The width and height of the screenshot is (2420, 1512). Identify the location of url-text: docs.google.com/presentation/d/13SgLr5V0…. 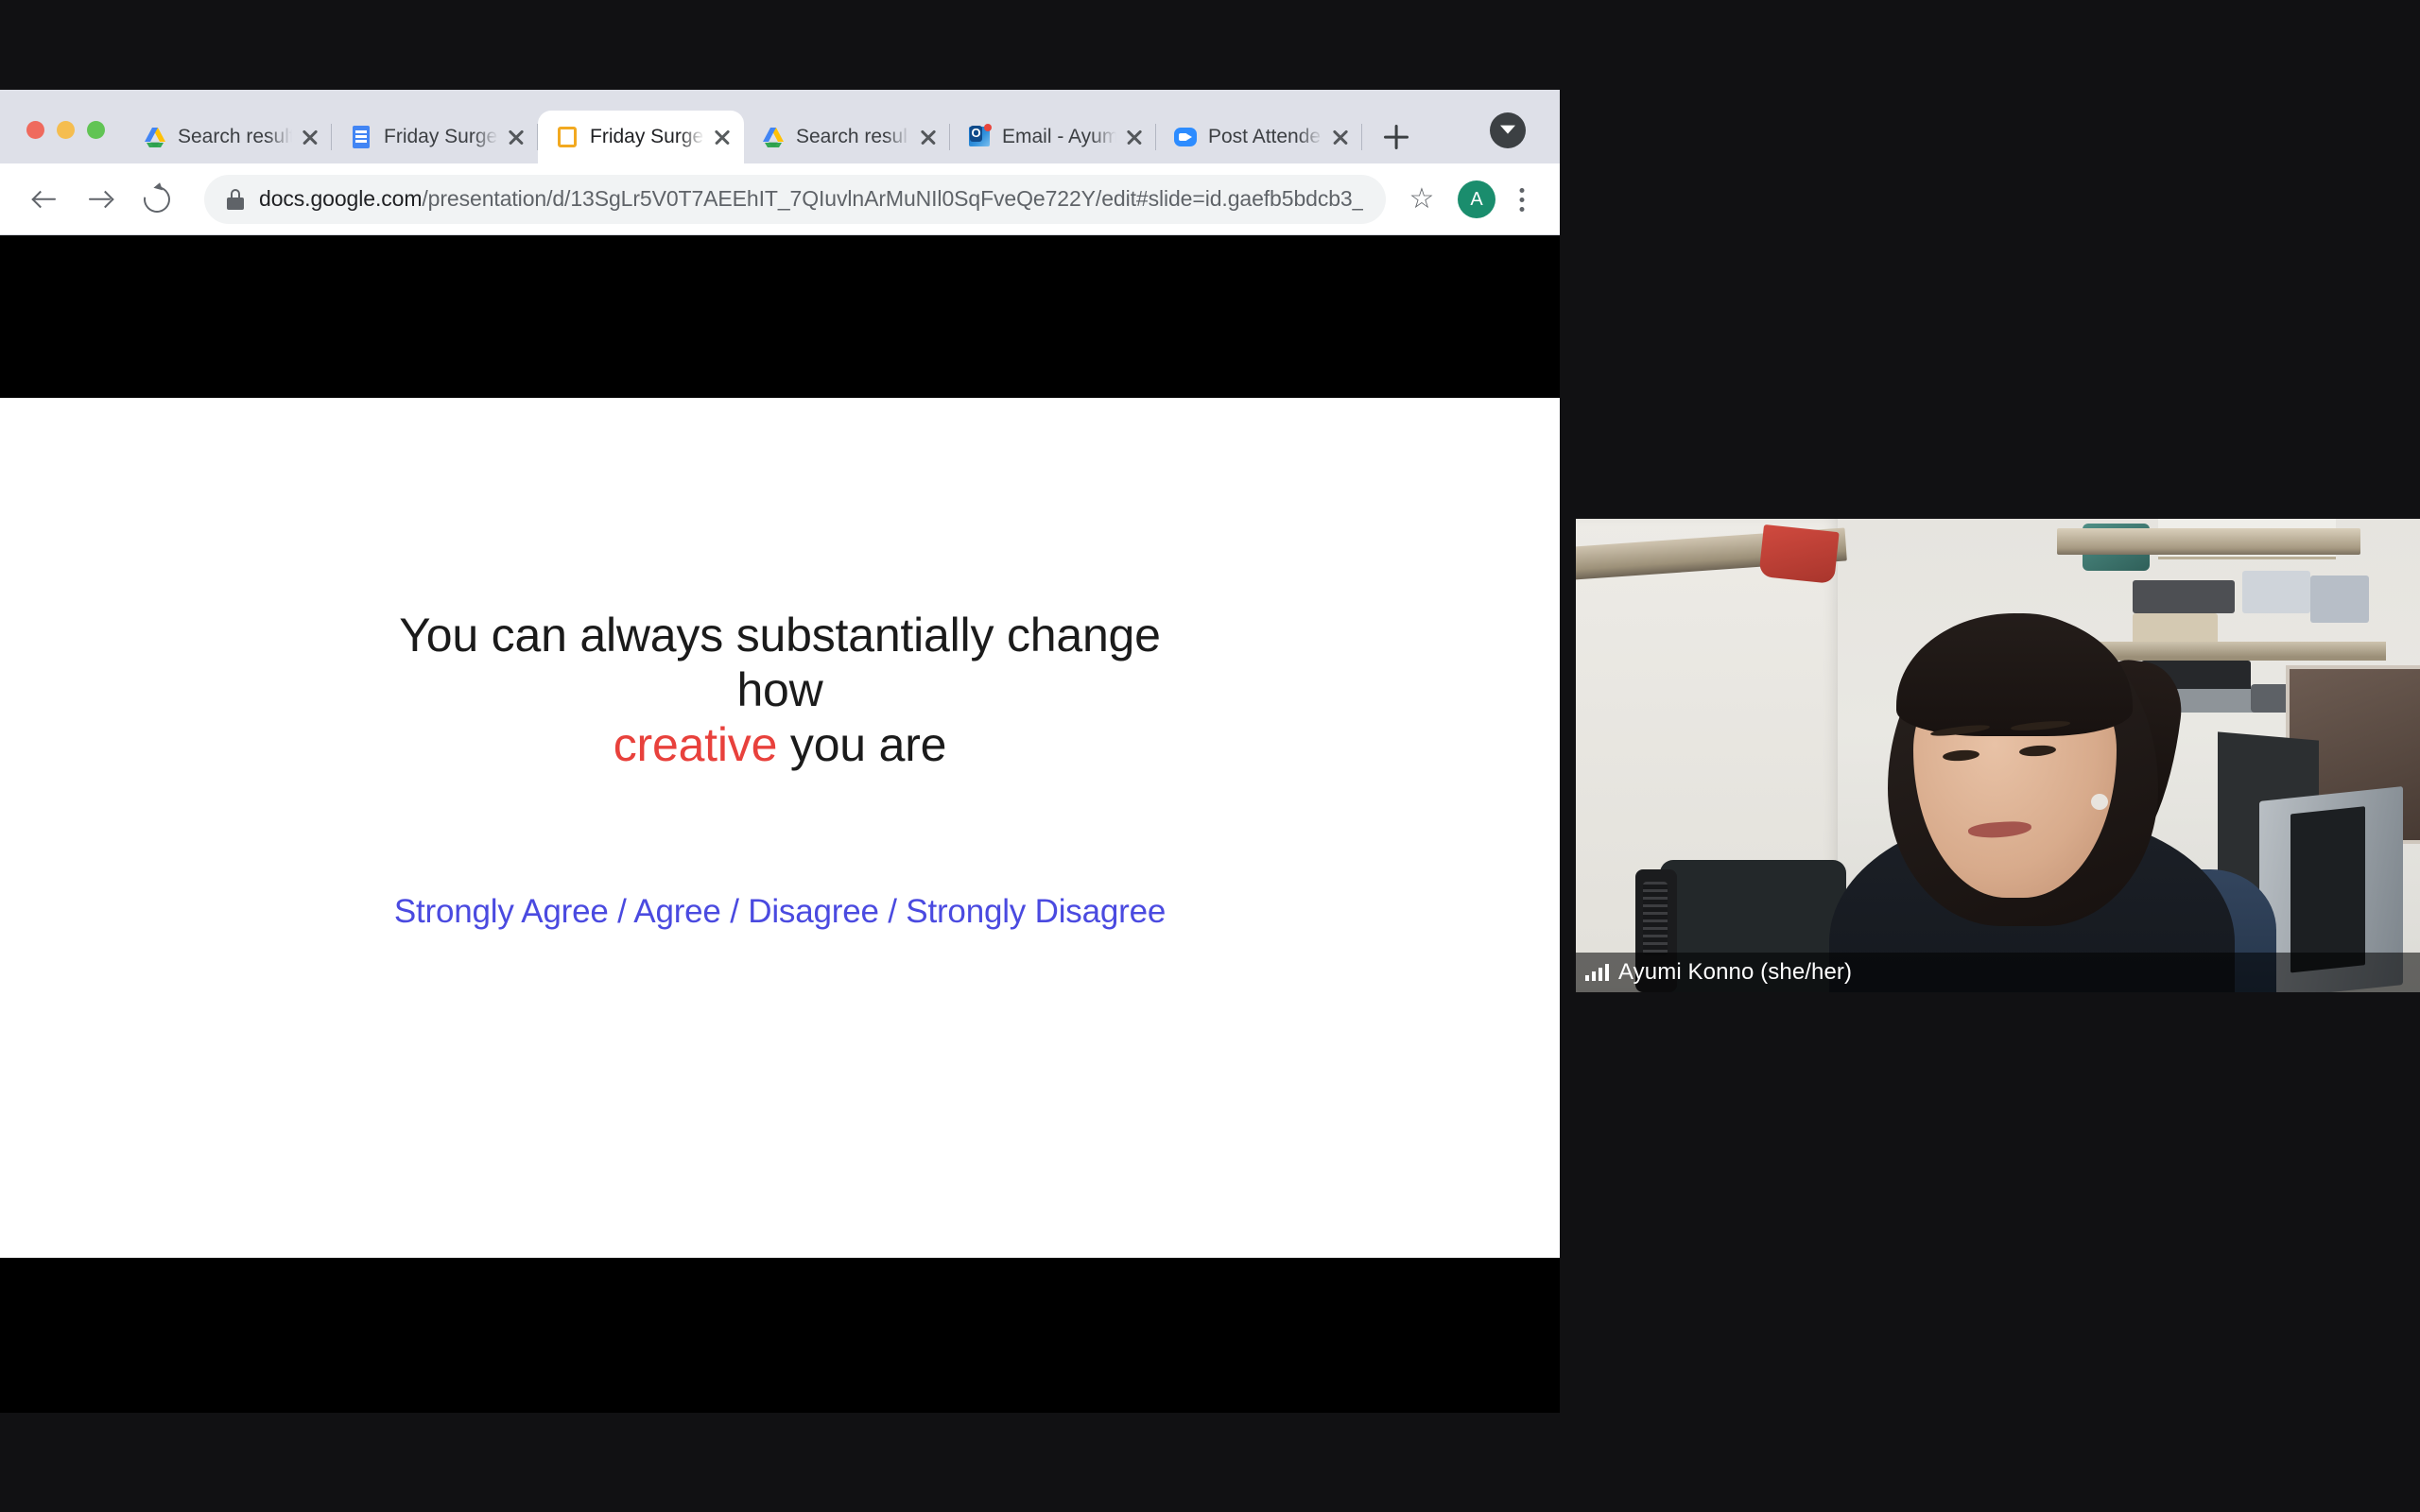
(811, 199).